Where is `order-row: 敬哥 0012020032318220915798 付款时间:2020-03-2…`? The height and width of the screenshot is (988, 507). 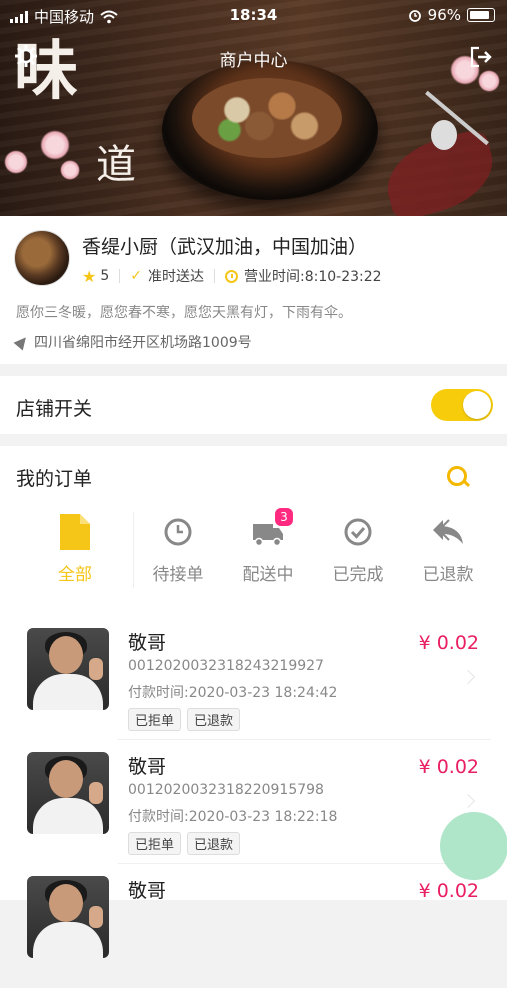 order-row: 敬哥 0012020032318220915798 付款时间:2020-03-2… is located at coordinates (253, 803).